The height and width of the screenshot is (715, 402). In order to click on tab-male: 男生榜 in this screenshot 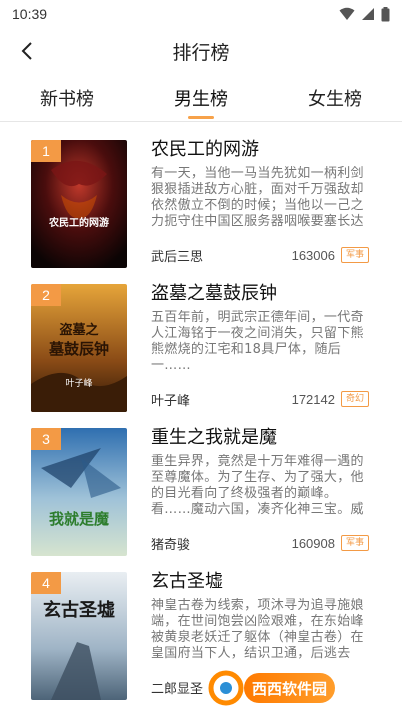, I will do `click(201, 97)`.